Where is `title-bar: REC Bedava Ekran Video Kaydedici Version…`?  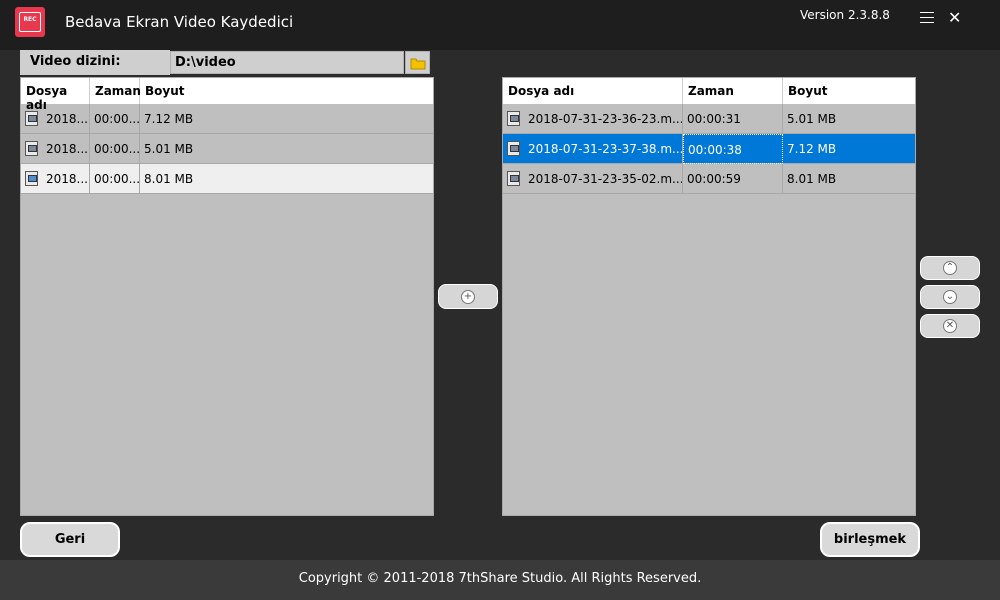
title-bar: REC Bedava Ekran Video Kaydedici Version… is located at coordinates (500, 25).